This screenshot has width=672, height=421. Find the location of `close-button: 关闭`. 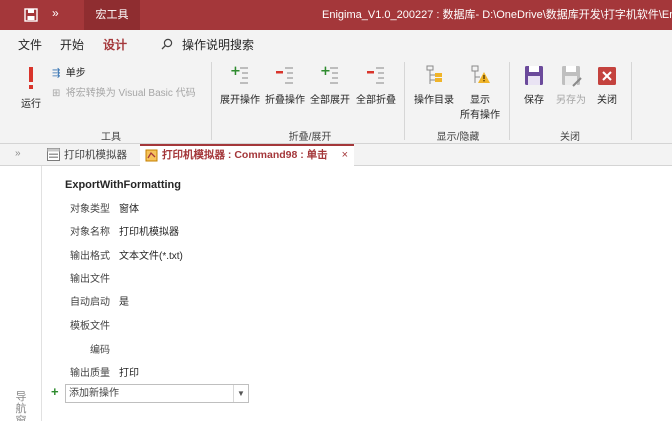

close-button: 关闭 is located at coordinates (607, 85).